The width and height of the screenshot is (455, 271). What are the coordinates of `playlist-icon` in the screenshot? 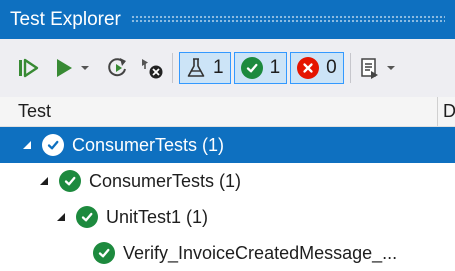 It's located at (369, 68).